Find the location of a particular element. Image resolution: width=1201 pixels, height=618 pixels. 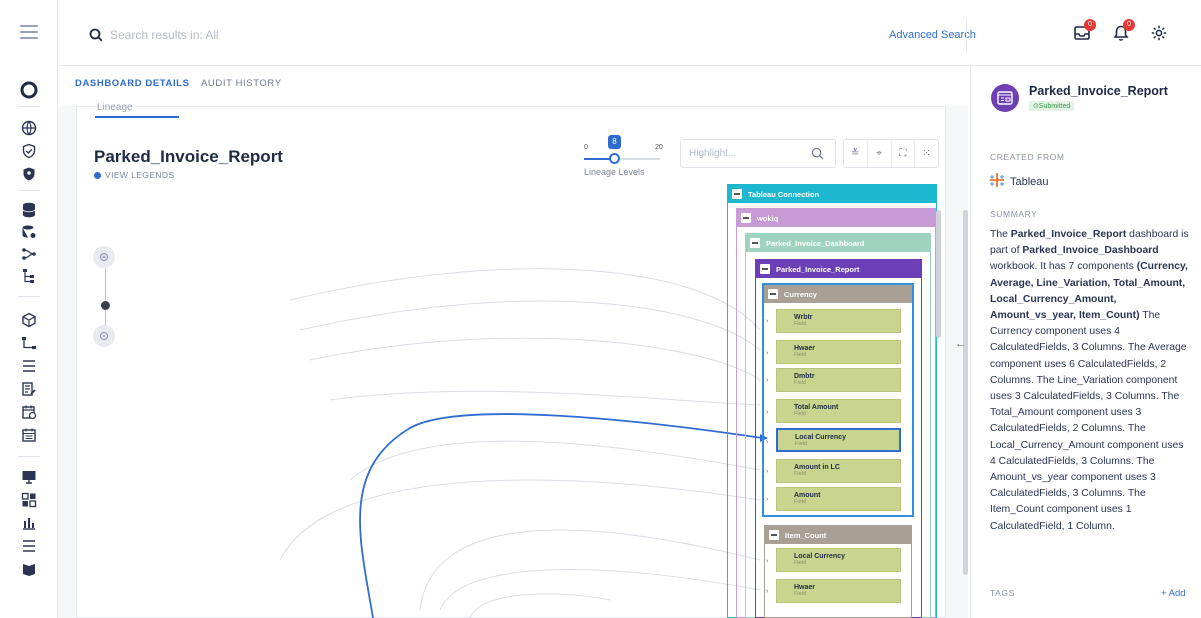

status-badge: ⊙Submitted is located at coordinates (1052, 106).